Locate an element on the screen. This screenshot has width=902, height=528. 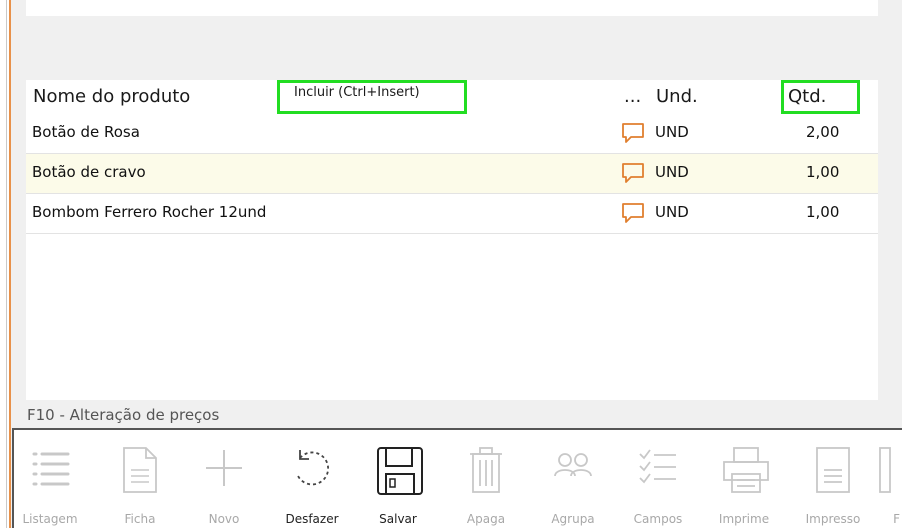
save-button: Salvar is located at coordinates (398, 484).